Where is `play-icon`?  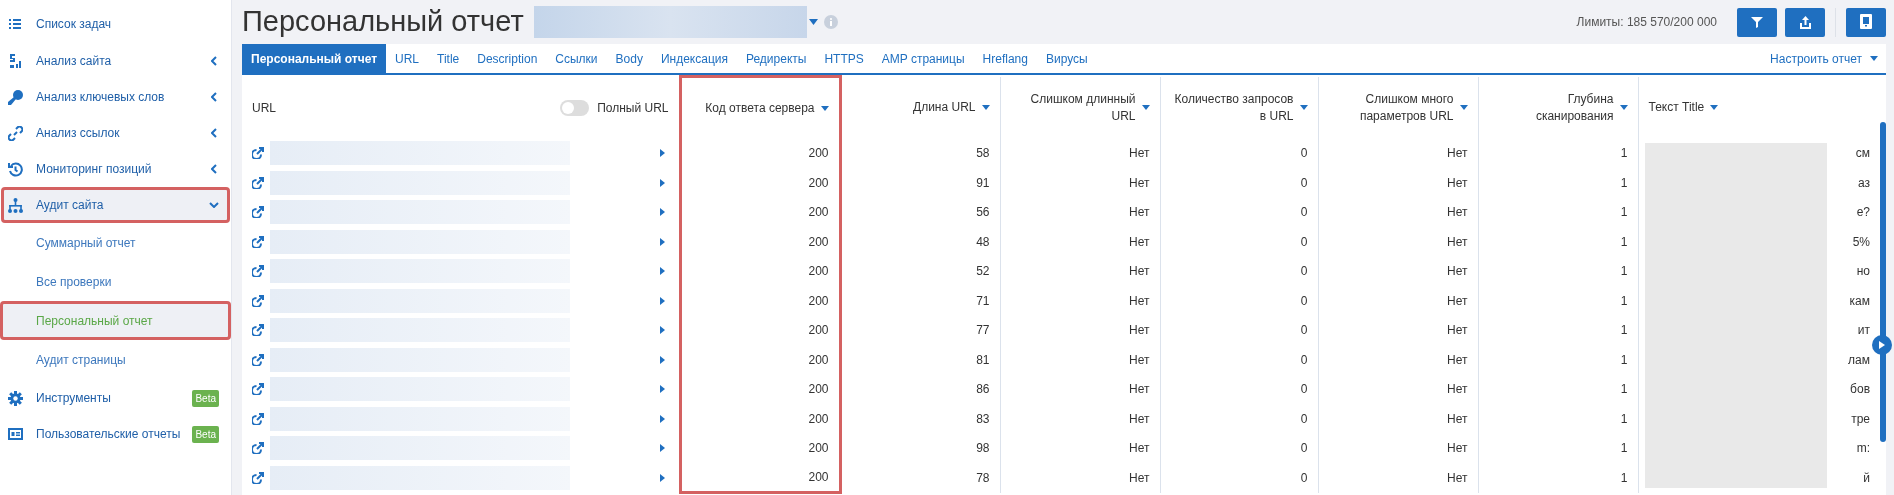
play-icon is located at coordinates (1882, 345).